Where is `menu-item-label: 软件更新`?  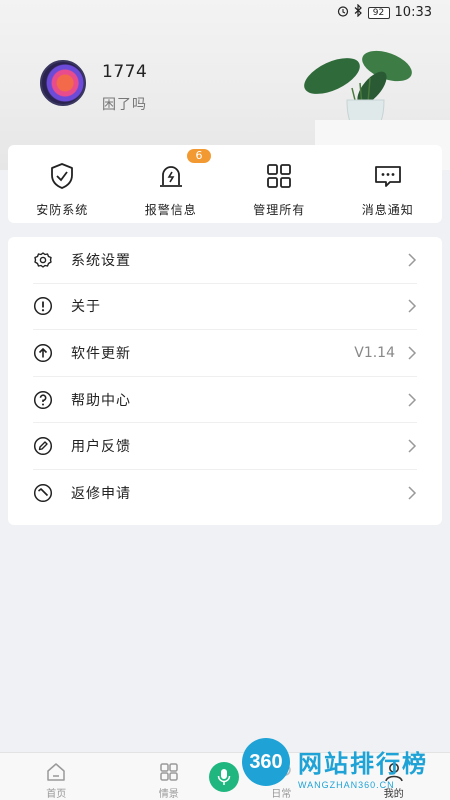 menu-item-label: 软件更新 is located at coordinates (101, 353).